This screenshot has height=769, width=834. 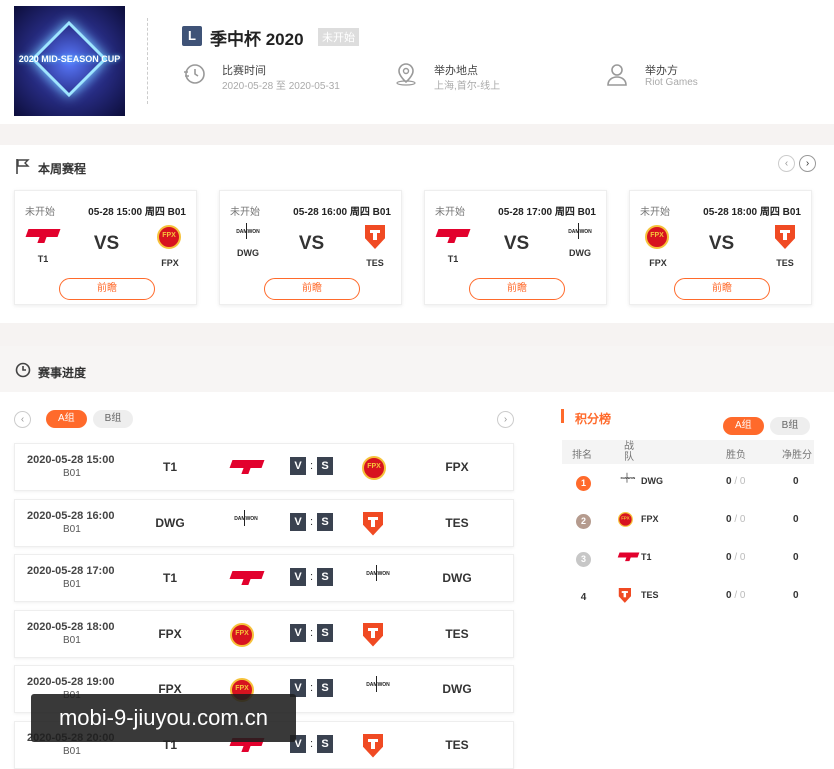 What do you see at coordinates (736, 455) in the screenshot?
I see `header-wl: 胜负` at bounding box center [736, 455].